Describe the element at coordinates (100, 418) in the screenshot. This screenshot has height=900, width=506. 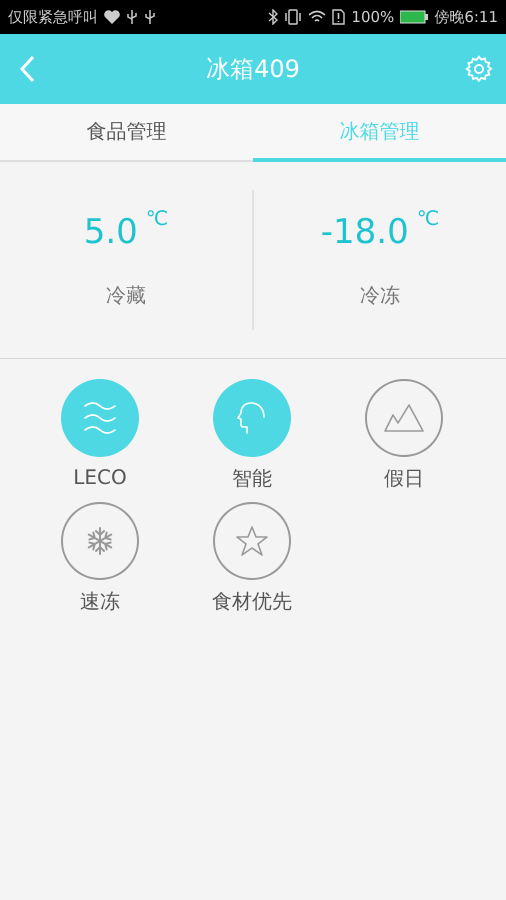
I see `waves-icon` at that location.